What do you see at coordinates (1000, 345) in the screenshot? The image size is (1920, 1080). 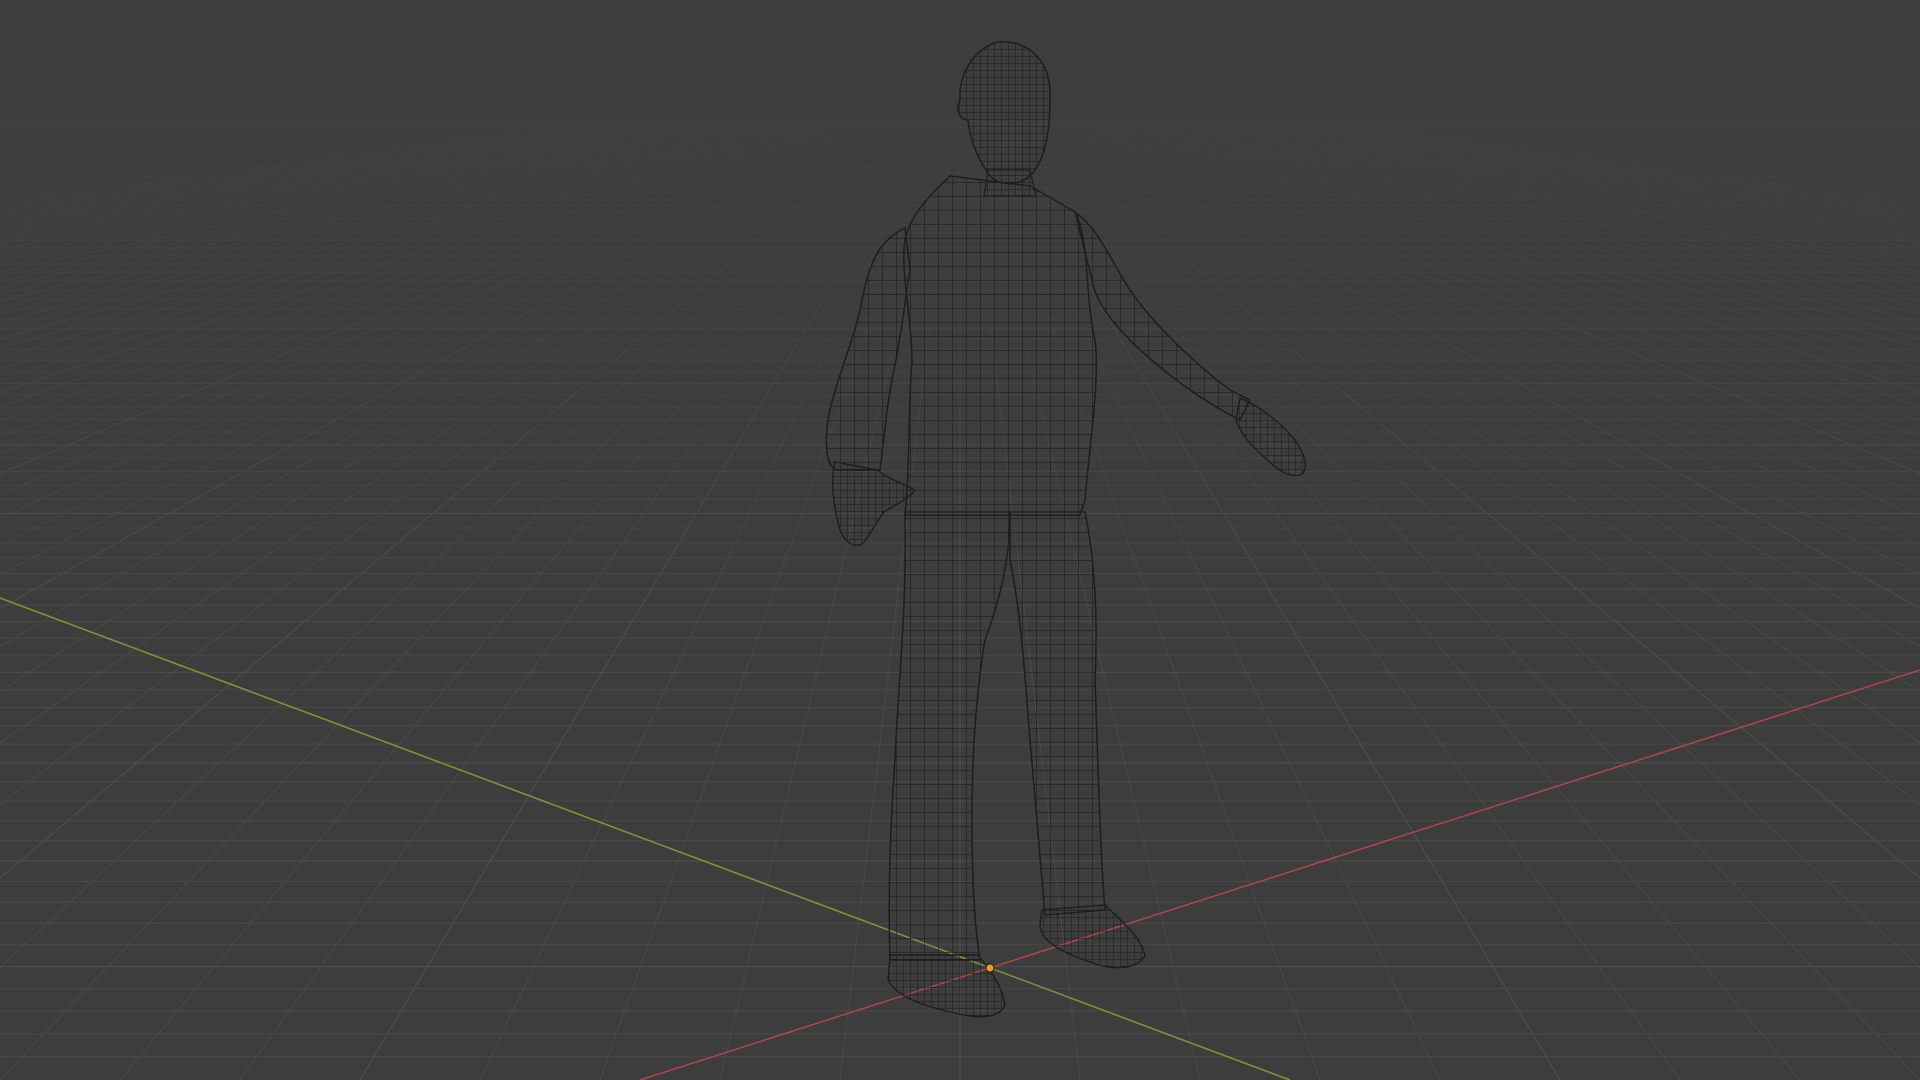 I see `mesh-torso` at bounding box center [1000, 345].